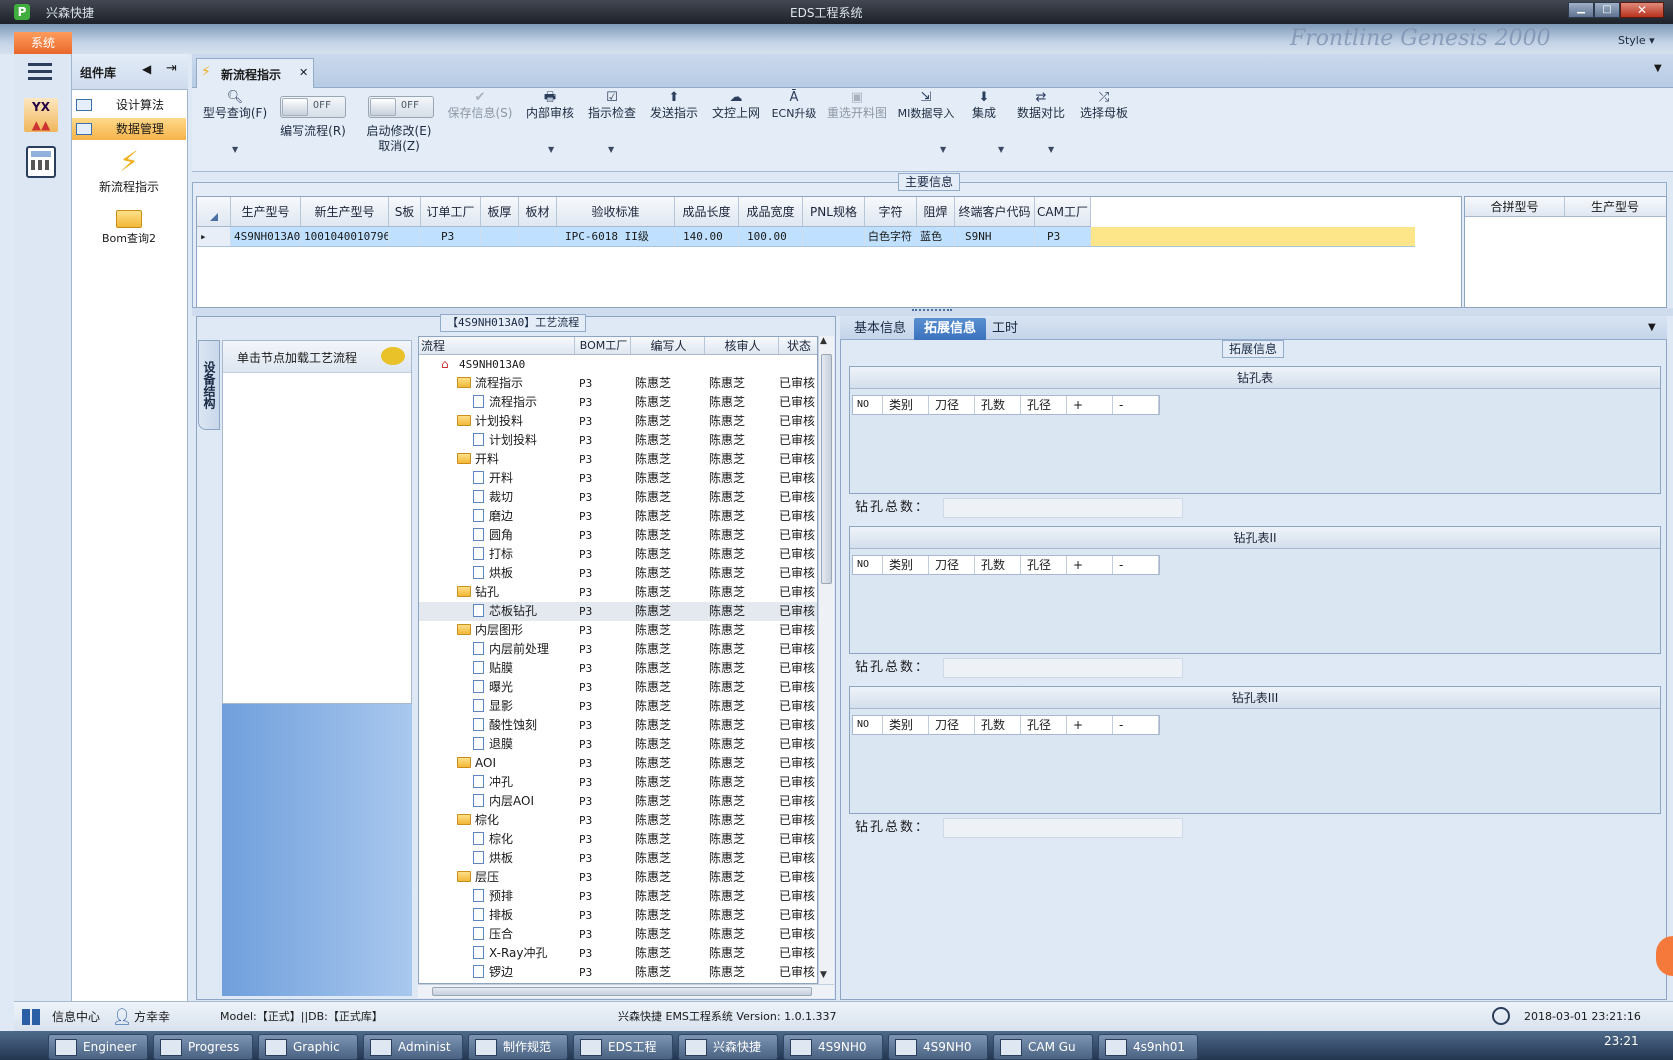 The height and width of the screenshot is (1060, 1673). I want to click on tree-item-row: 计划投料 P3 陈惠芝 陈惠芝 已审核, so click(618, 440).